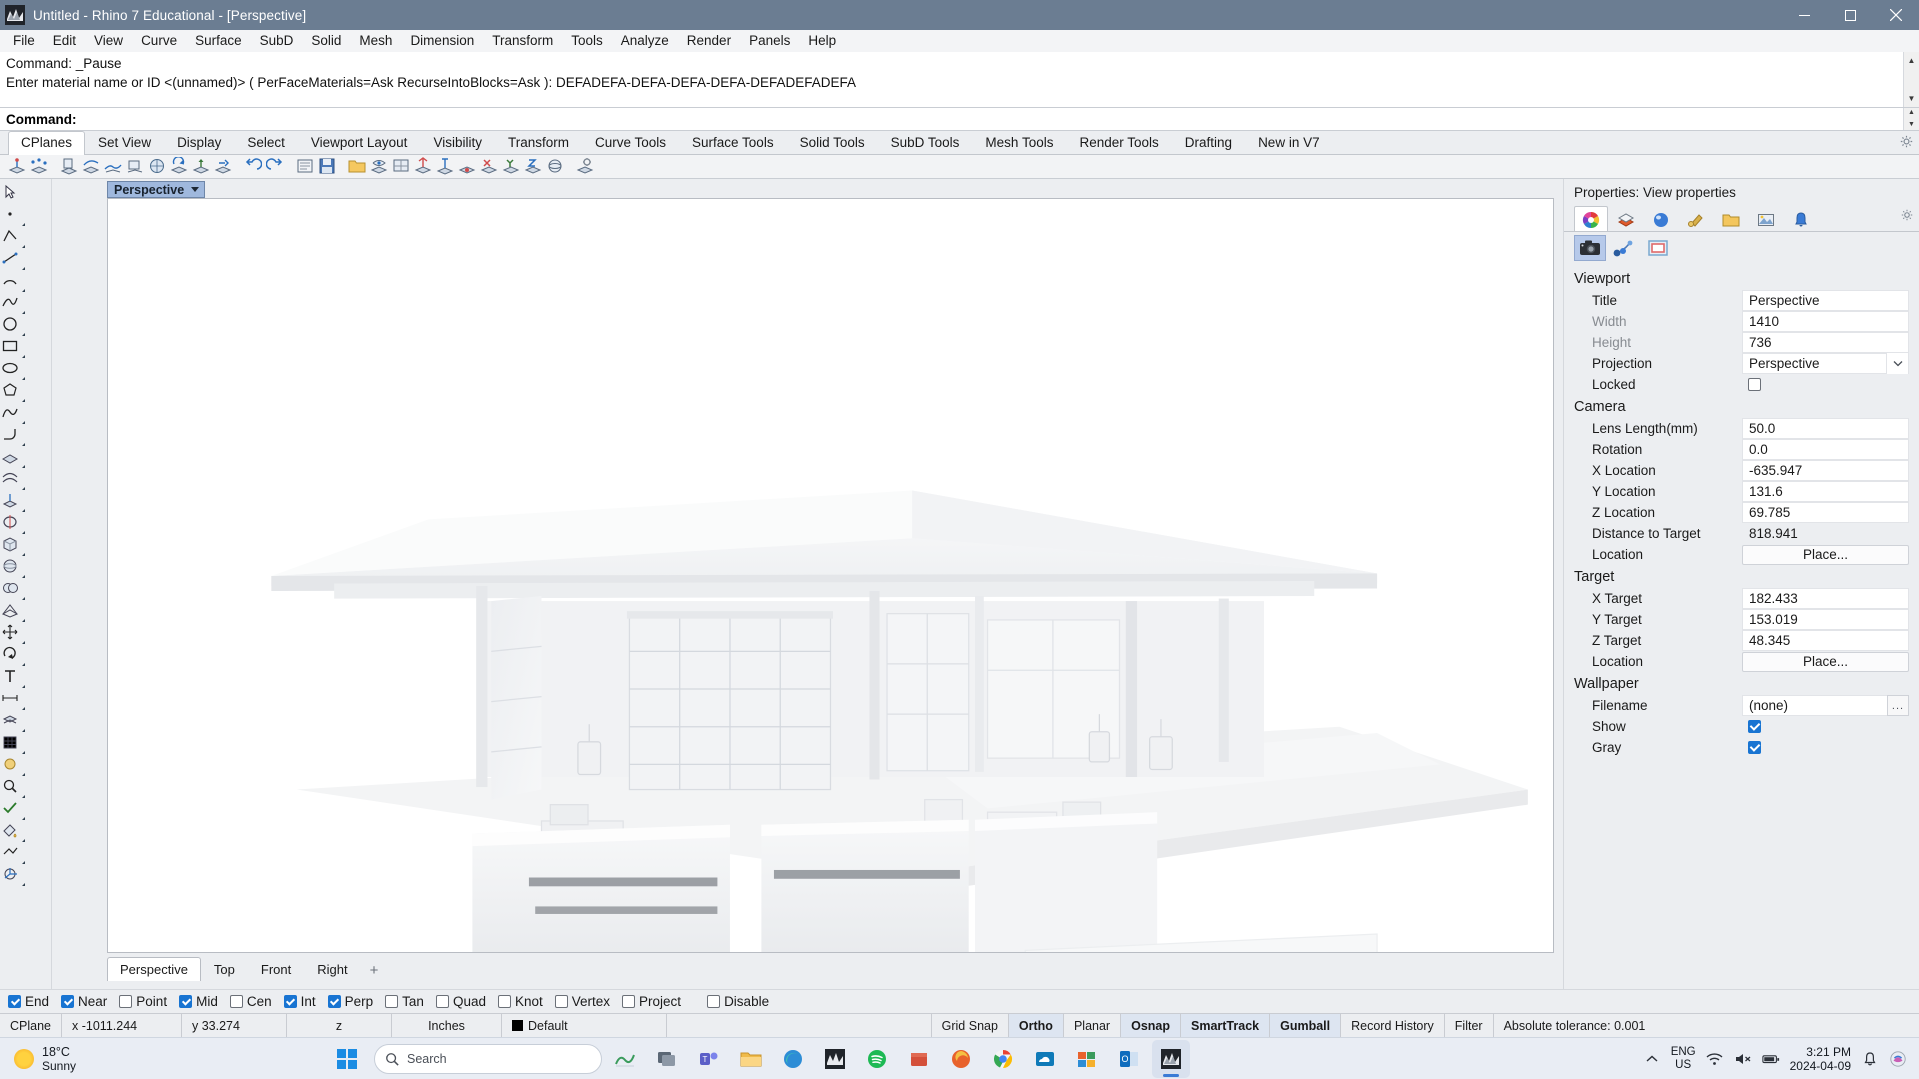 This screenshot has height=1079, width=1919. What do you see at coordinates (709, 1059) in the screenshot?
I see `taskbar-teams-icon: T` at bounding box center [709, 1059].